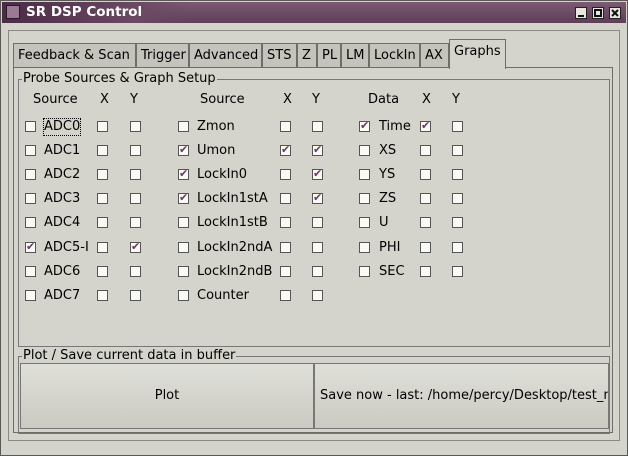 This screenshot has height=456, width=628. Describe the element at coordinates (235, 247) in the screenshot. I see `label-lockin2nda: LockIn2ndA` at that location.